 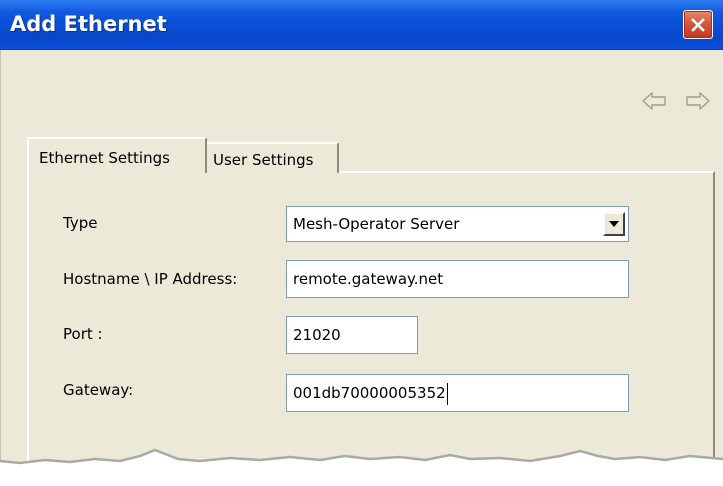 I want to click on dialog-title: Add Ethernet, so click(x=88, y=24).